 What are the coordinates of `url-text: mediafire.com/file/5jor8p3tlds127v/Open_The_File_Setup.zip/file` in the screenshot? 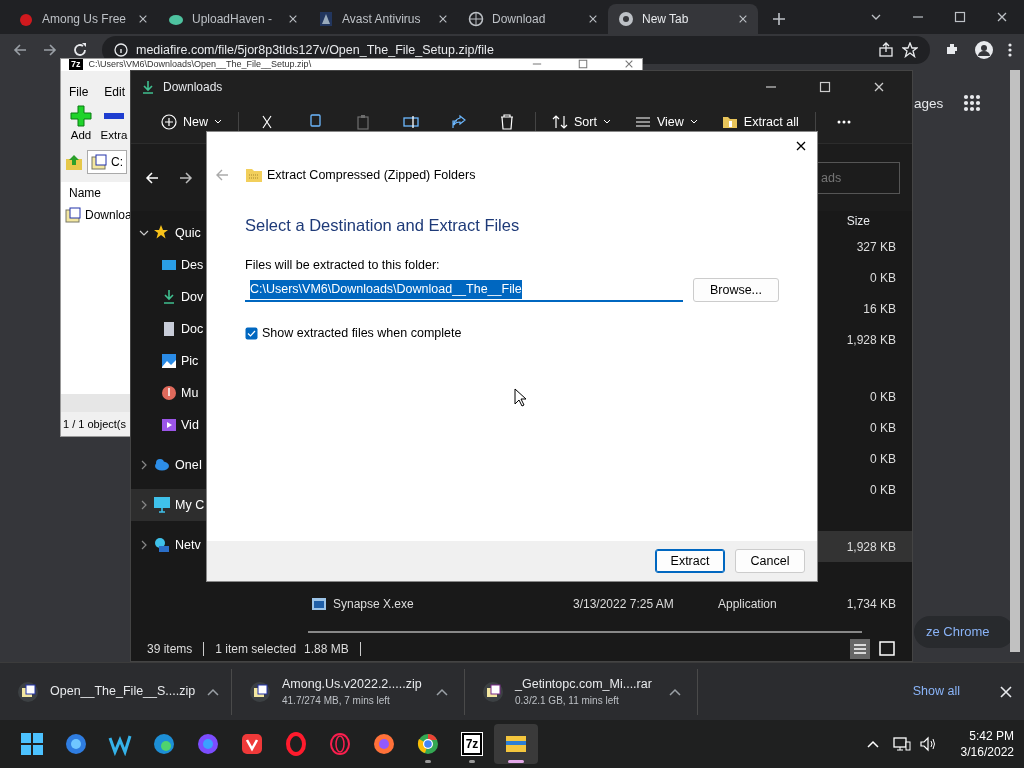 It's located at (315, 50).